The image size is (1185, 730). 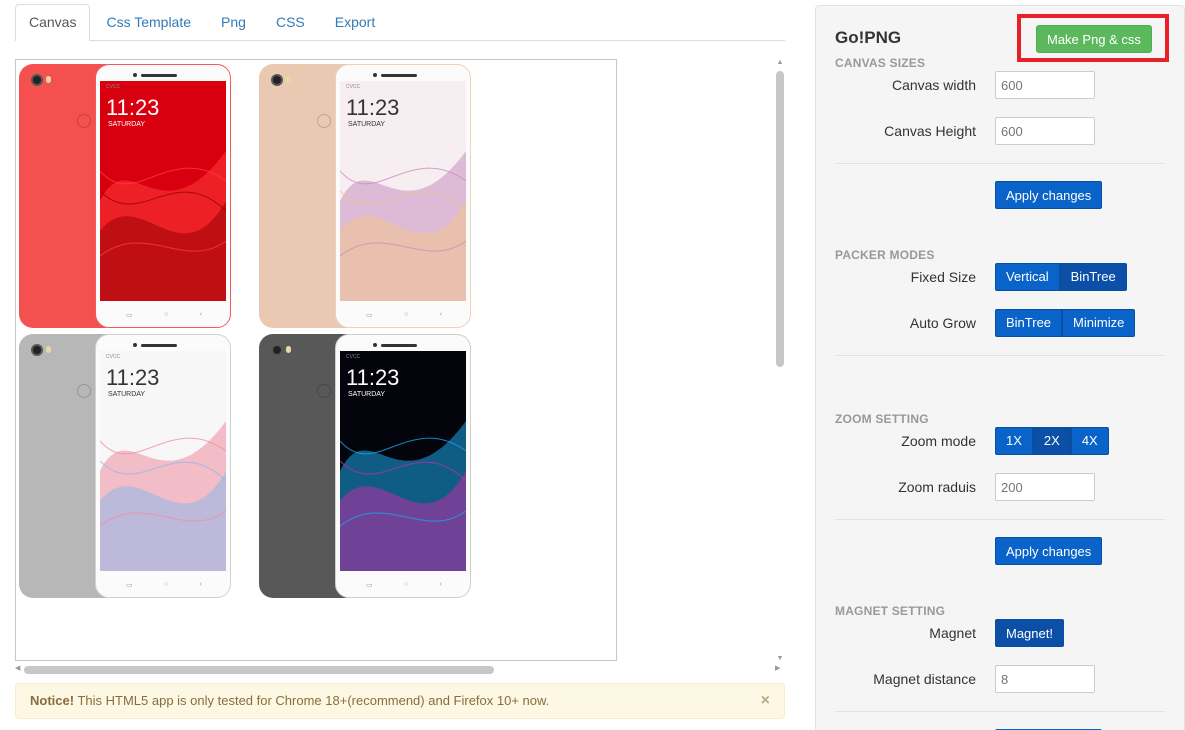 What do you see at coordinates (1045, 131) in the screenshot?
I see `canvas-height-input` at bounding box center [1045, 131].